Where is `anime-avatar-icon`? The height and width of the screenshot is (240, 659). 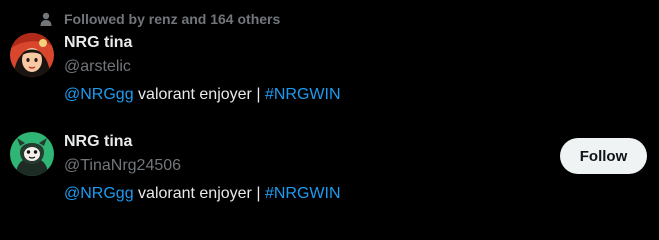 anime-avatar-icon is located at coordinates (32, 55).